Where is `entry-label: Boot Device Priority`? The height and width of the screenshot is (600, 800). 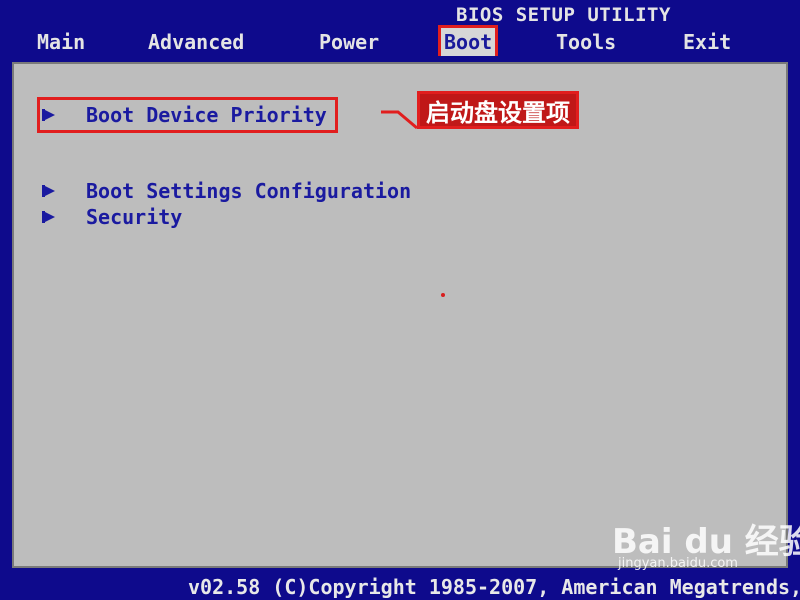
entry-label: Boot Device Priority is located at coordinates (206, 115).